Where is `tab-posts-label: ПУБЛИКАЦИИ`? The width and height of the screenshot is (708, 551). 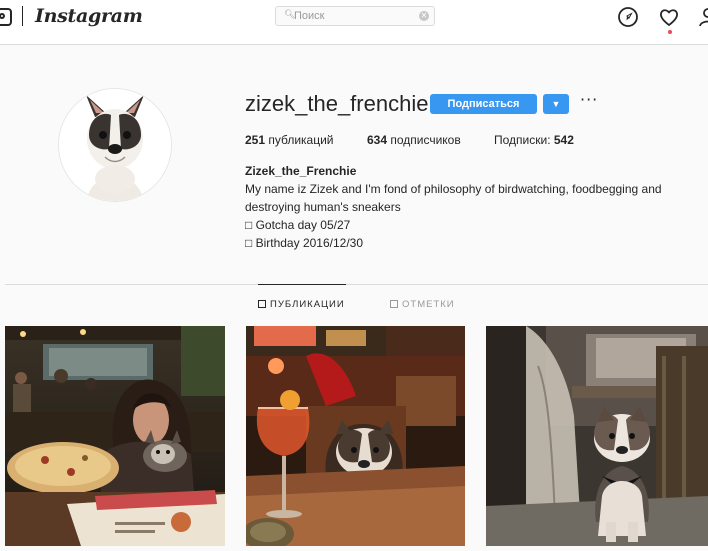 tab-posts-label: ПУБЛИКАЦИИ is located at coordinates (307, 304).